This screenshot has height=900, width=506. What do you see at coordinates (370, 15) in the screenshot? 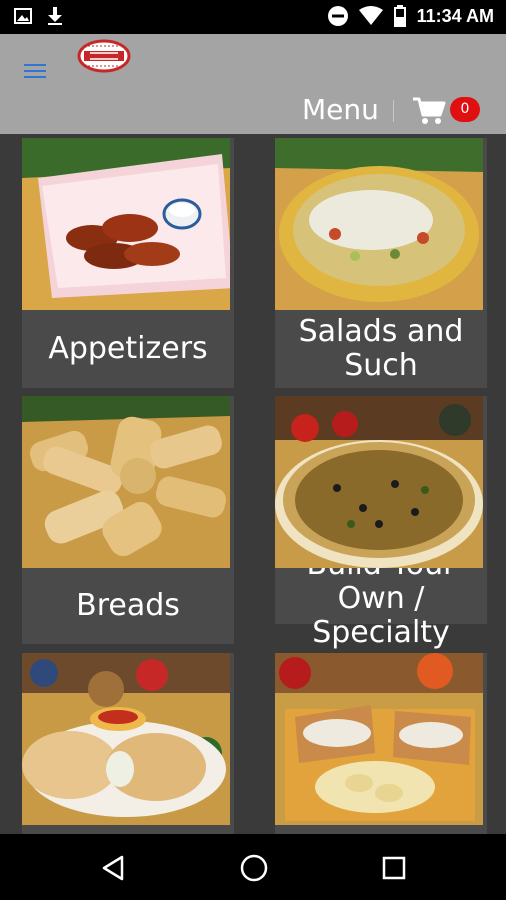
I see `wifi-icon` at bounding box center [370, 15].